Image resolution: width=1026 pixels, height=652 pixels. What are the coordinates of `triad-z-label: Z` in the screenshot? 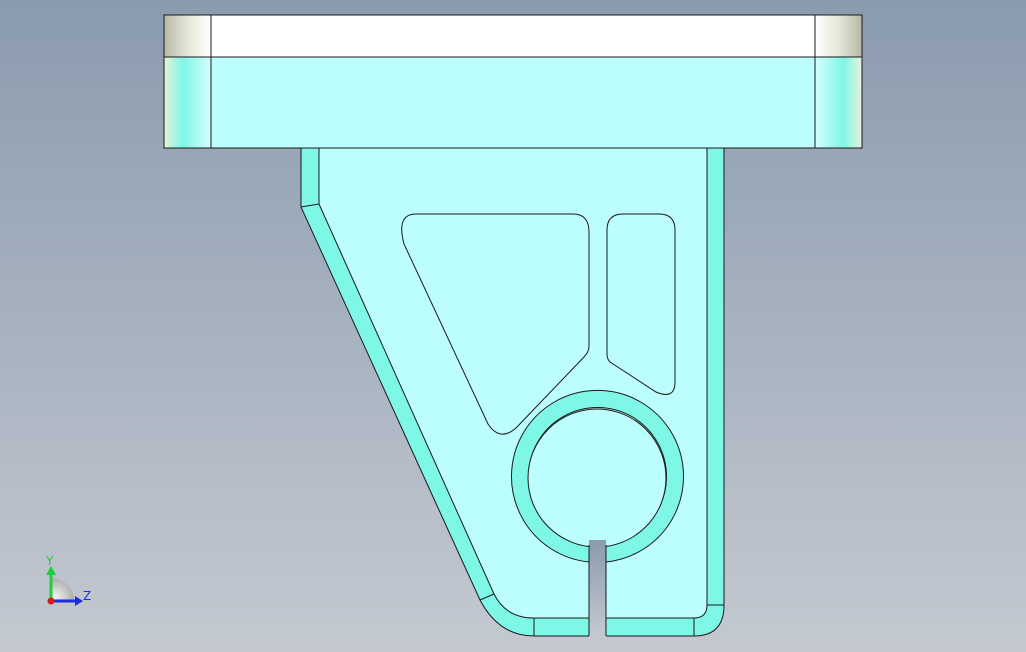 It's located at (87, 596).